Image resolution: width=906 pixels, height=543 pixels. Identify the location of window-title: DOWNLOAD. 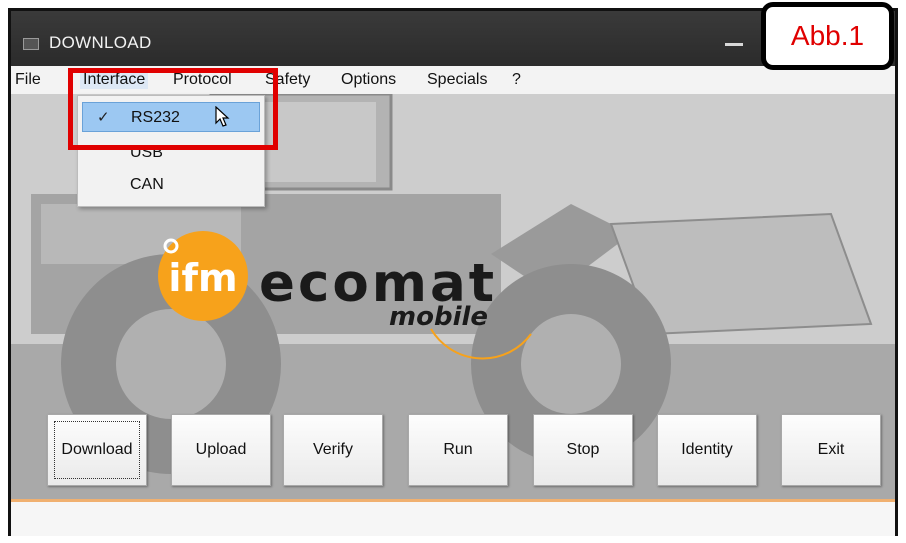
(100, 42).